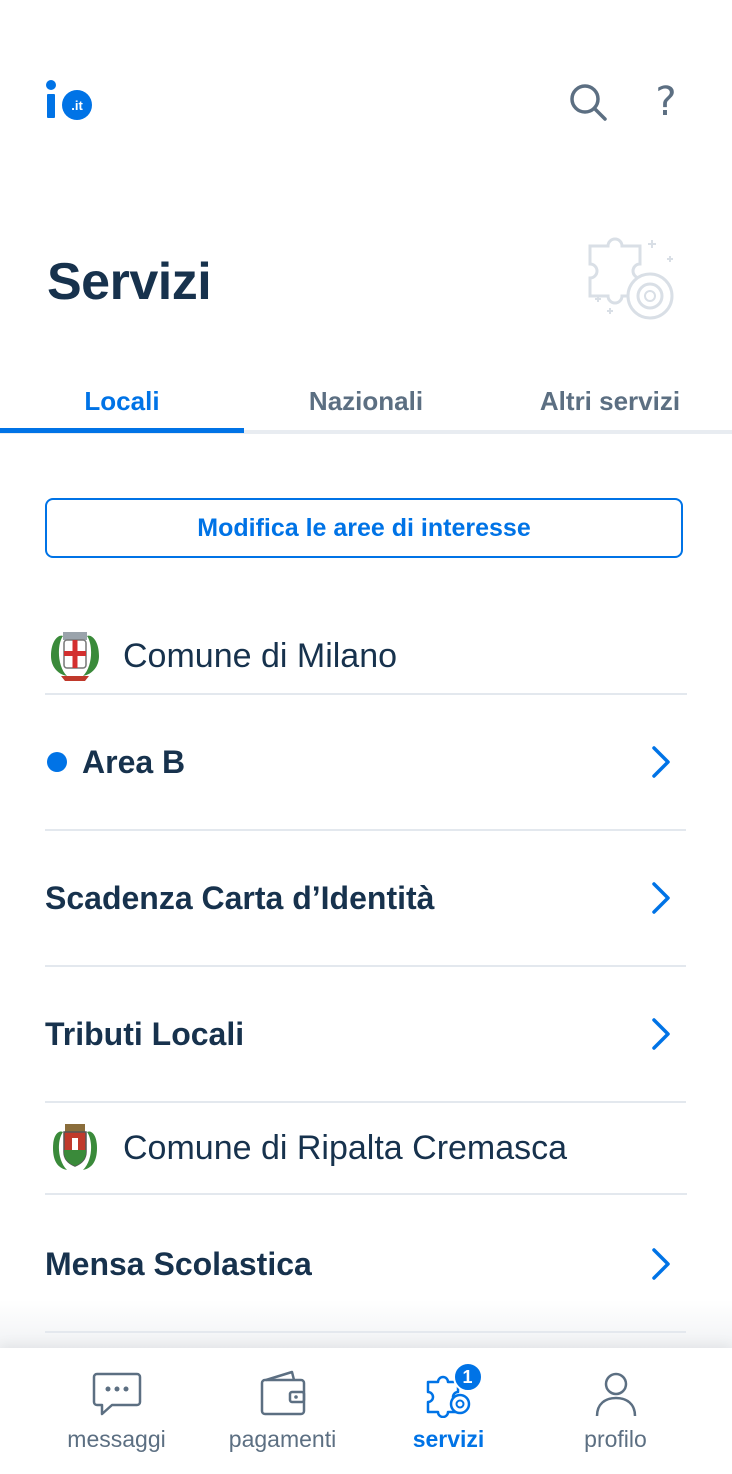  I want to click on search-icon, so click(588, 102).